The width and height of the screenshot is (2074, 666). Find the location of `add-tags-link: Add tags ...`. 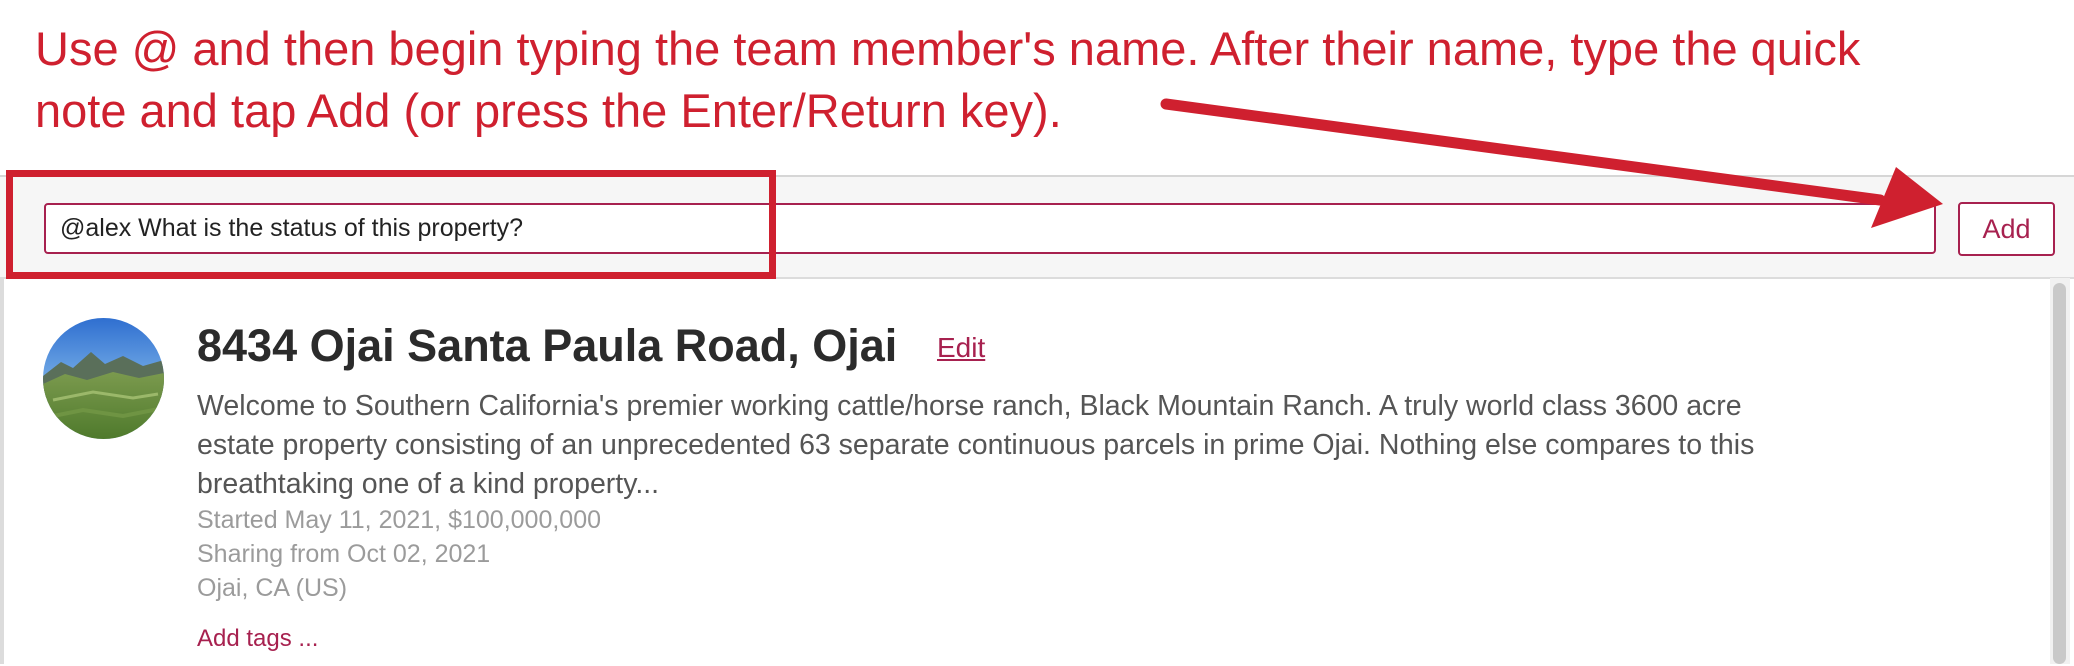

add-tags-link: Add tags ... is located at coordinates (257, 639).